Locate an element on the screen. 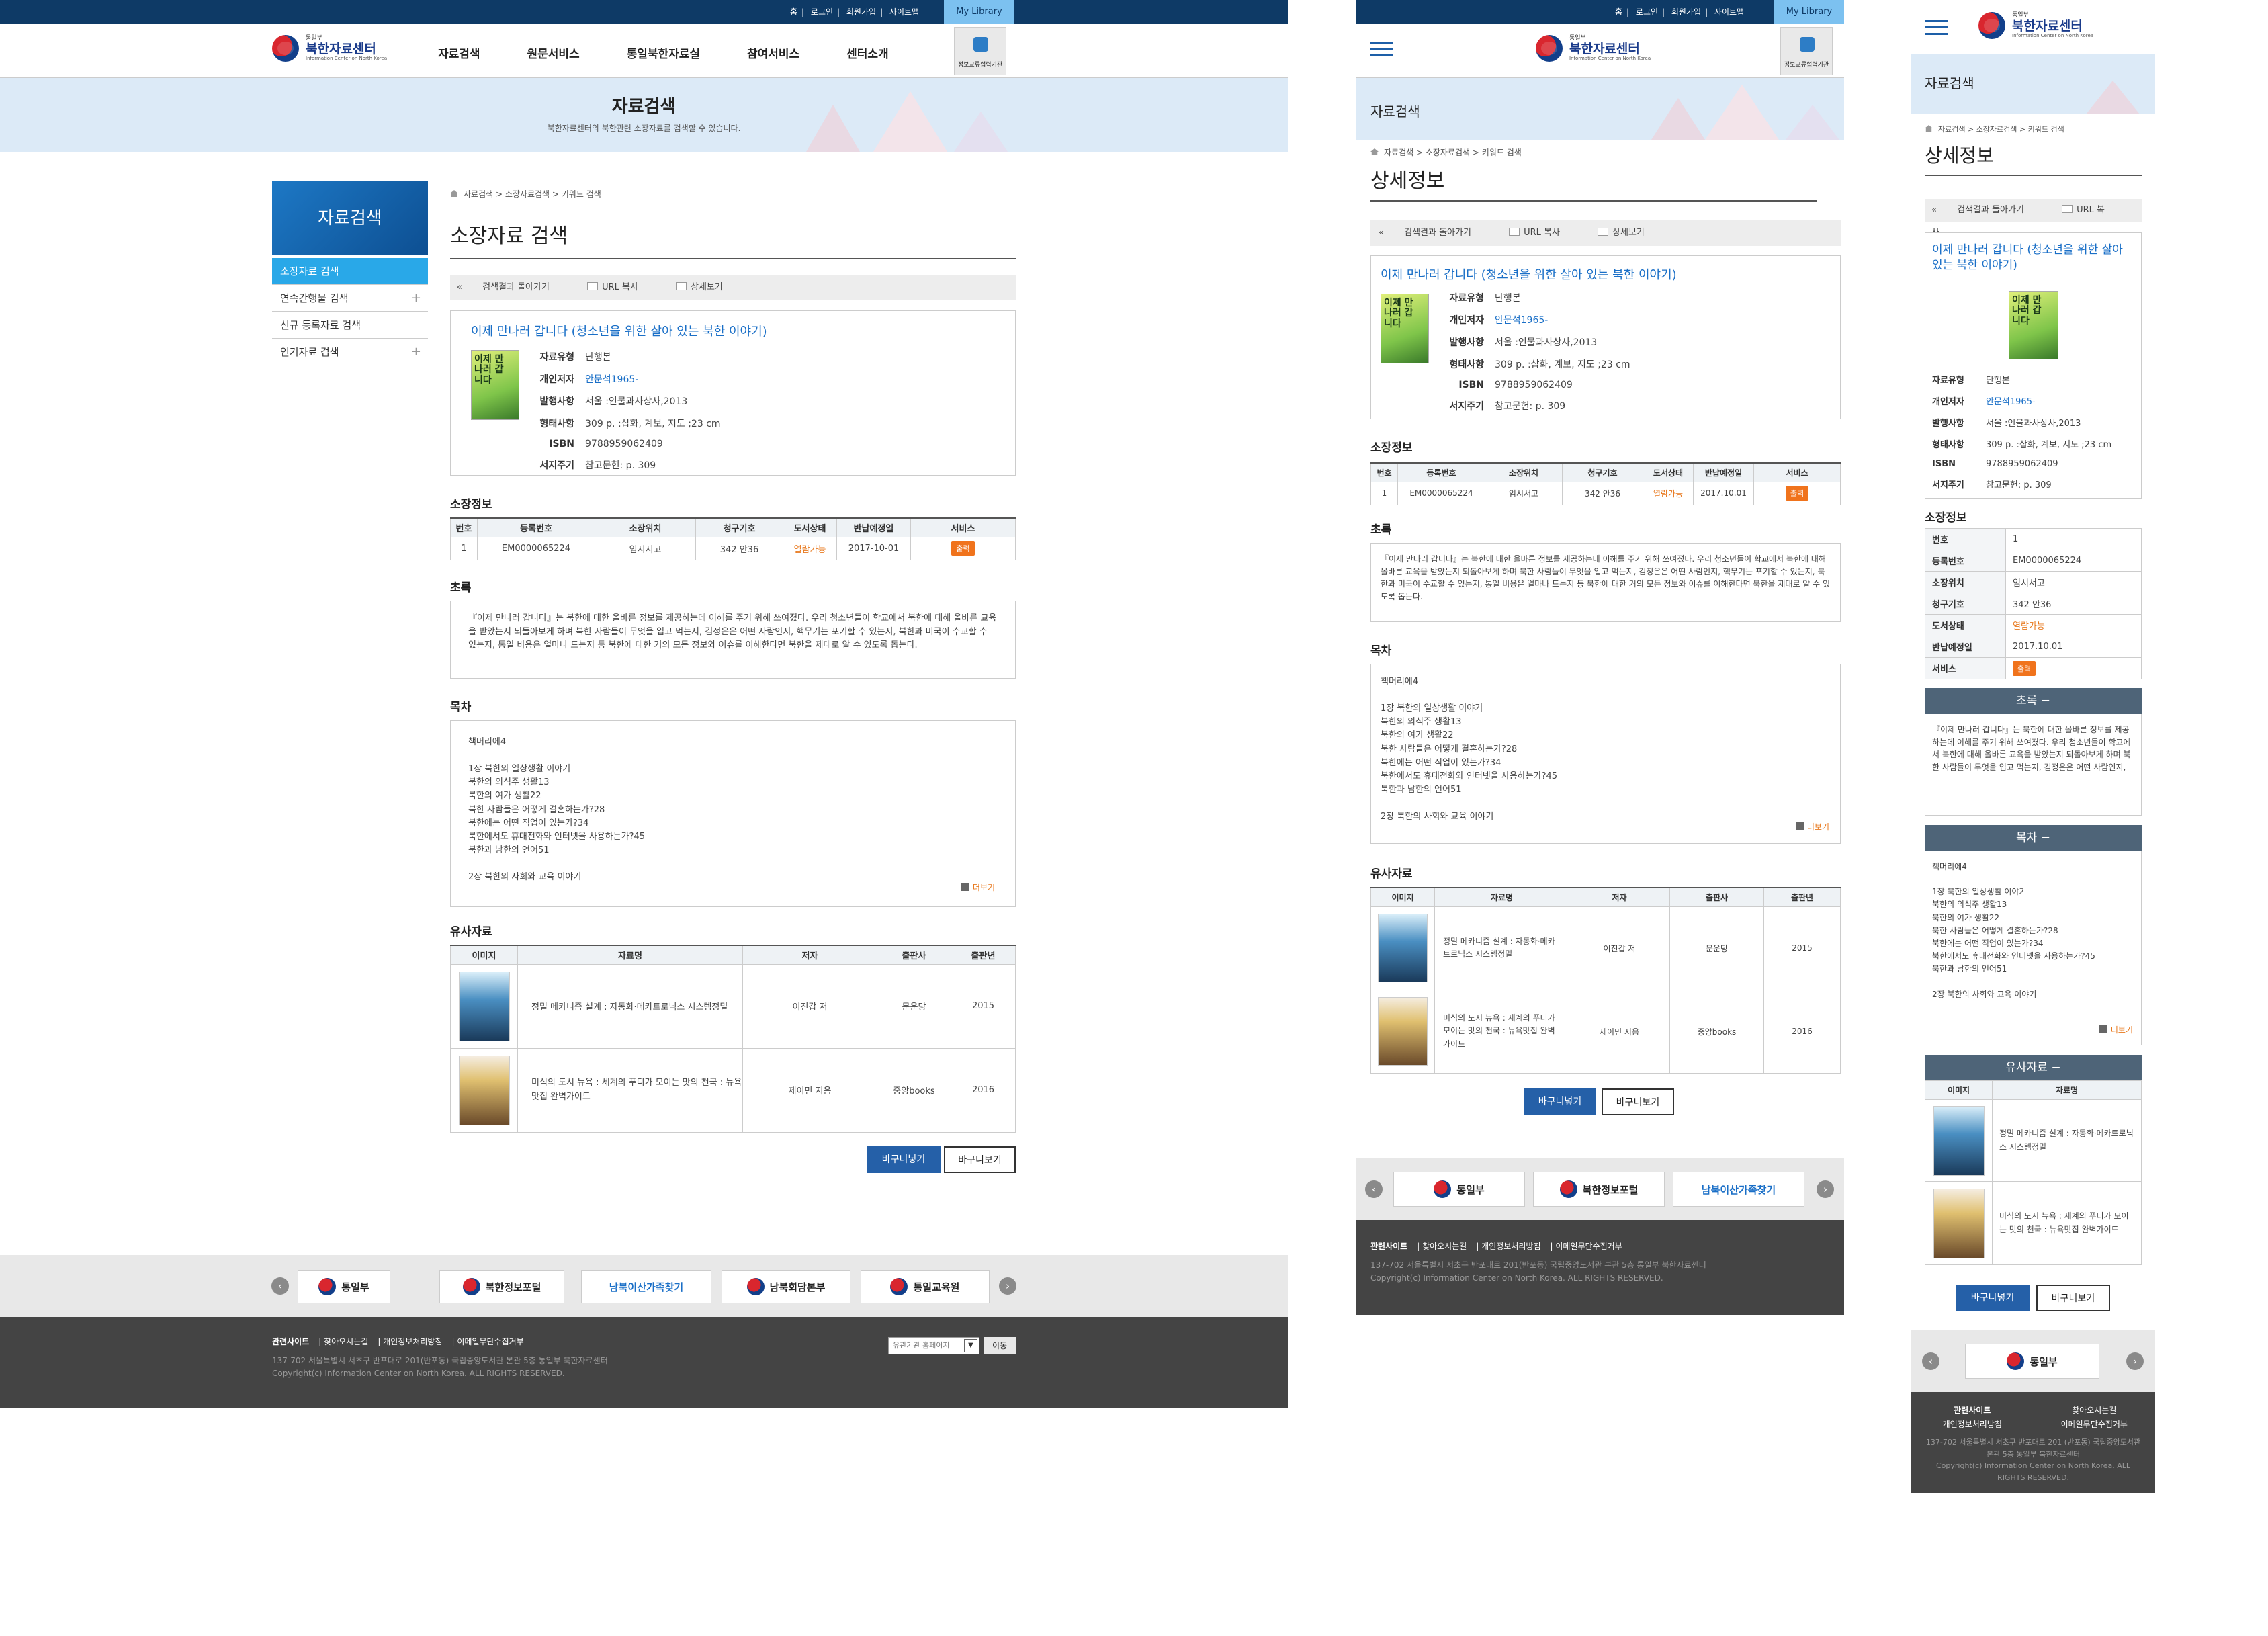 The height and width of the screenshot is (1636, 2268). lnb-item-serials: 연속간행물 검색 + is located at coordinates (350, 298).